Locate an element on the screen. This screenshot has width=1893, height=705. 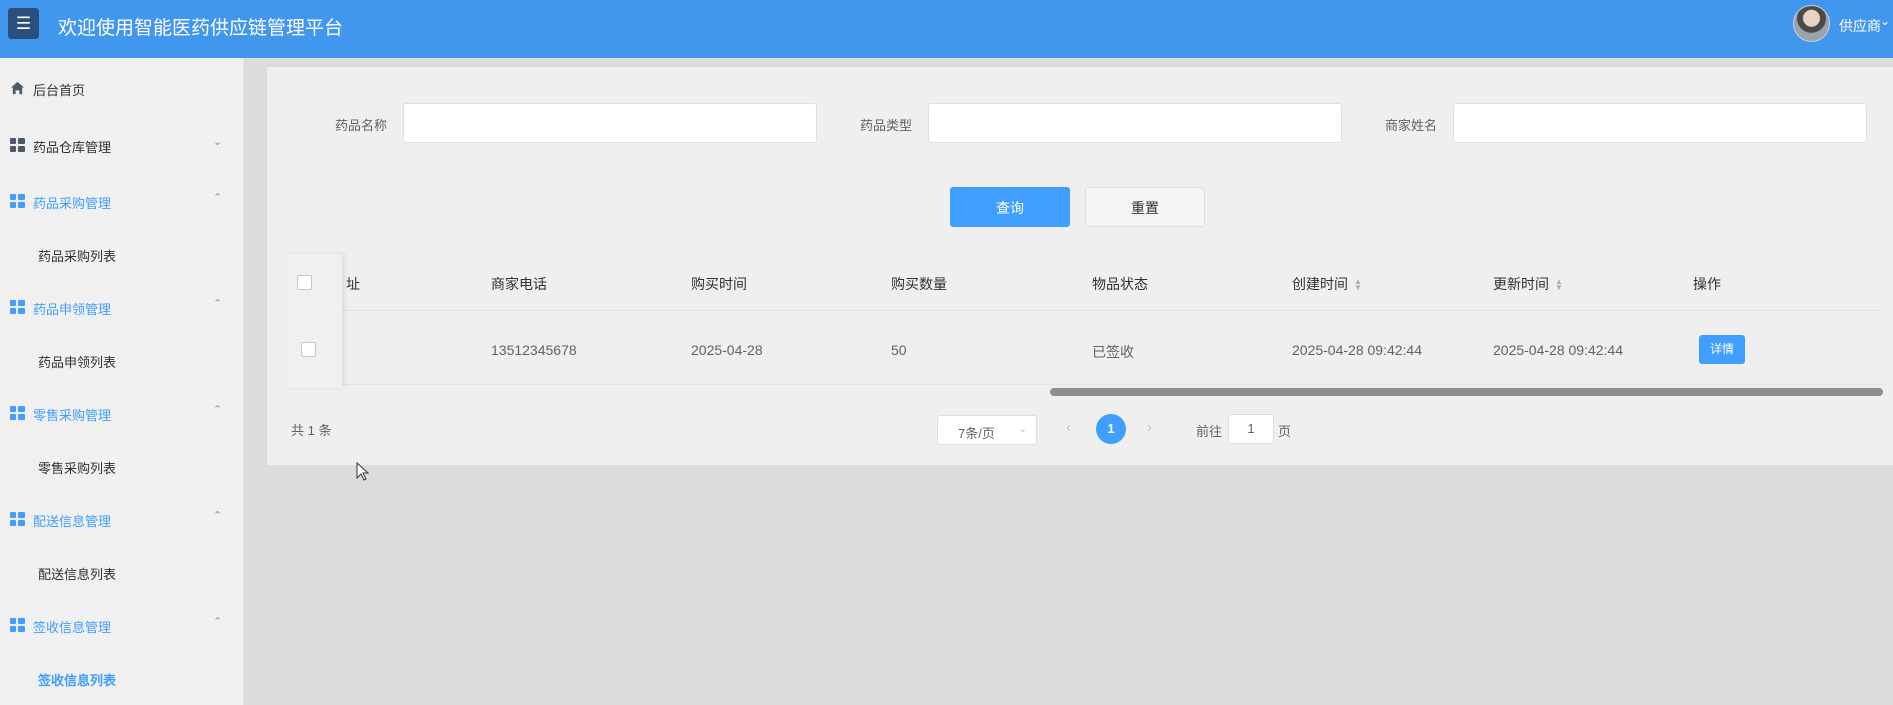
sidebar-item-label: 药品采购列表 is located at coordinates (77, 256).